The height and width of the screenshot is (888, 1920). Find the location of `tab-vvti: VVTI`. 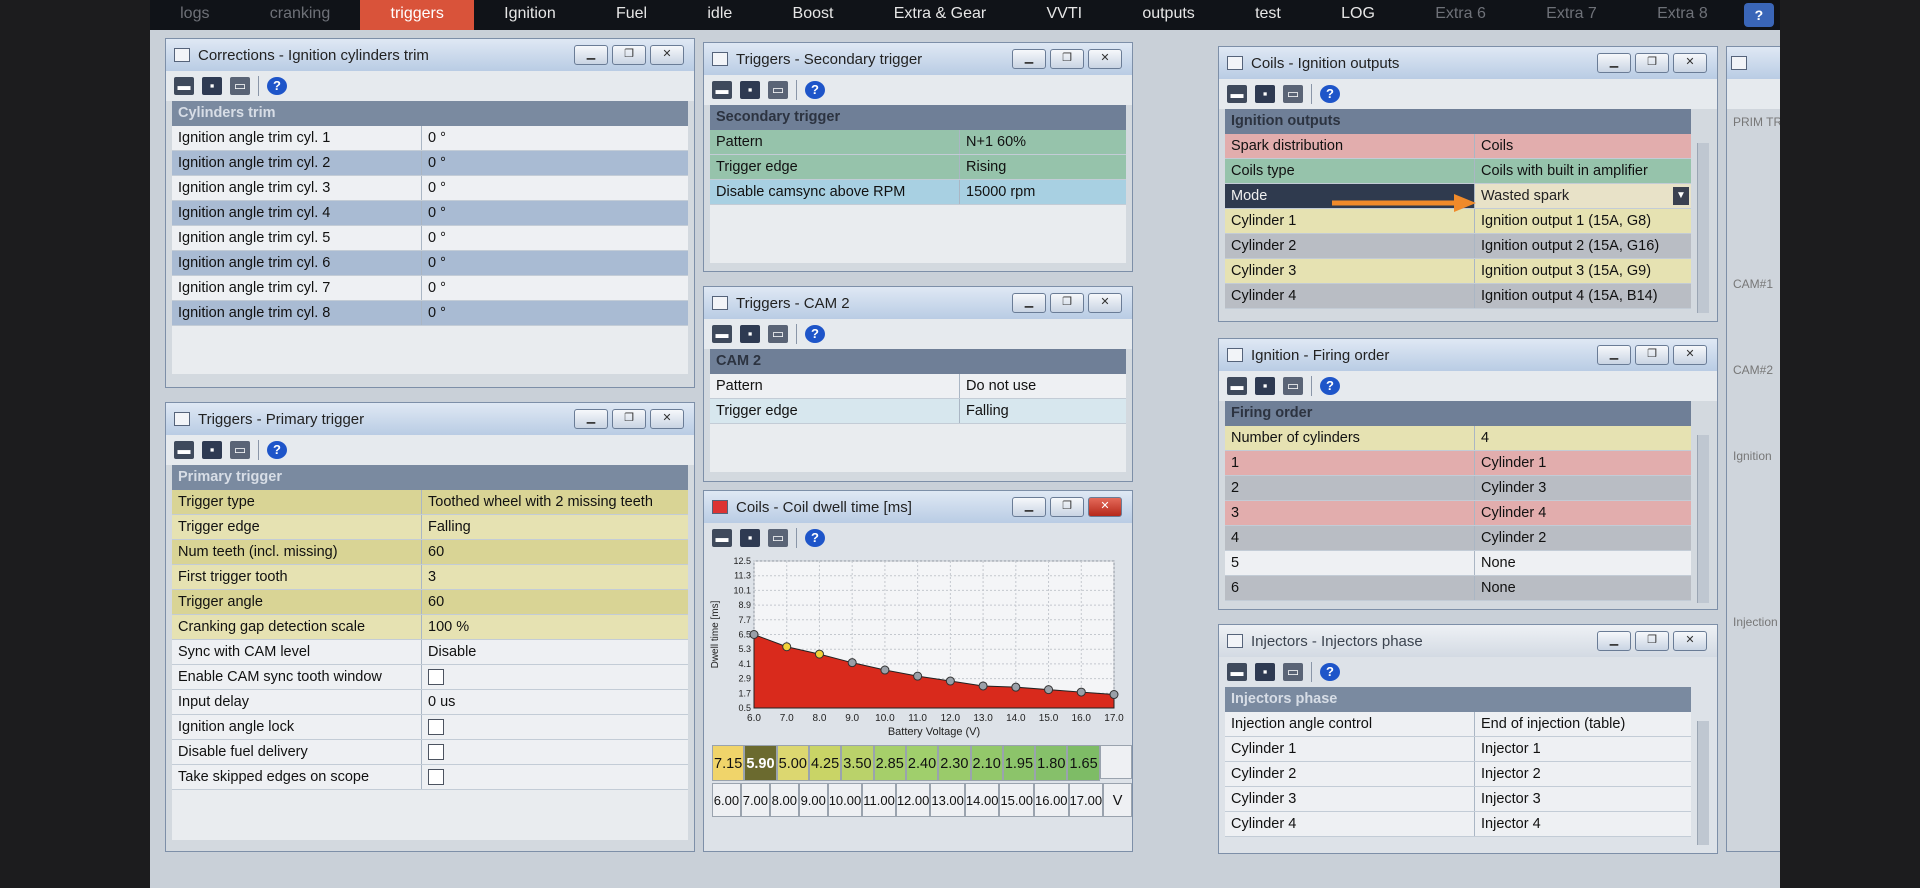

tab-vvti: VVTI is located at coordinates (1064, 15).